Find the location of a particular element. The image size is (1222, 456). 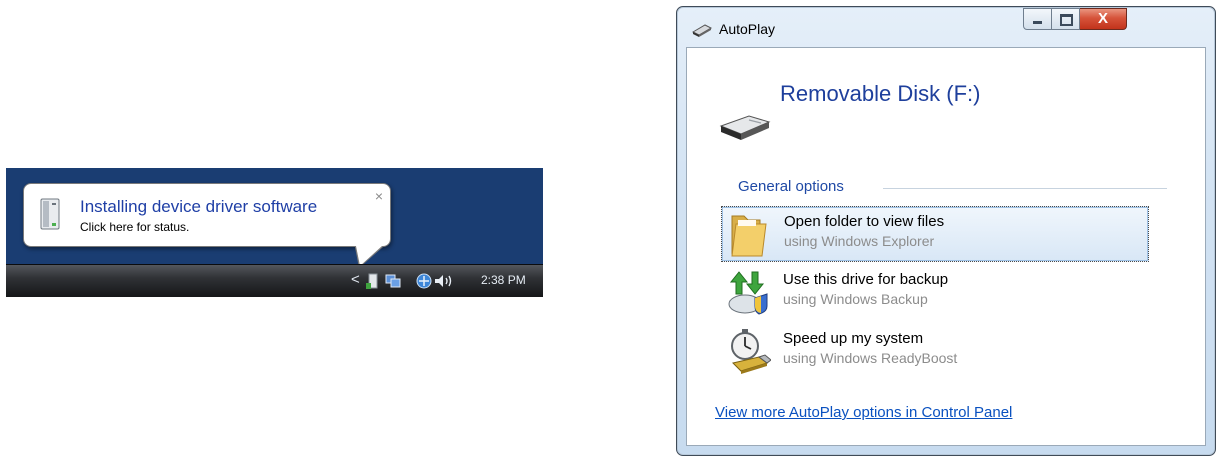

connection-icon is located at coordinates (424, 281).